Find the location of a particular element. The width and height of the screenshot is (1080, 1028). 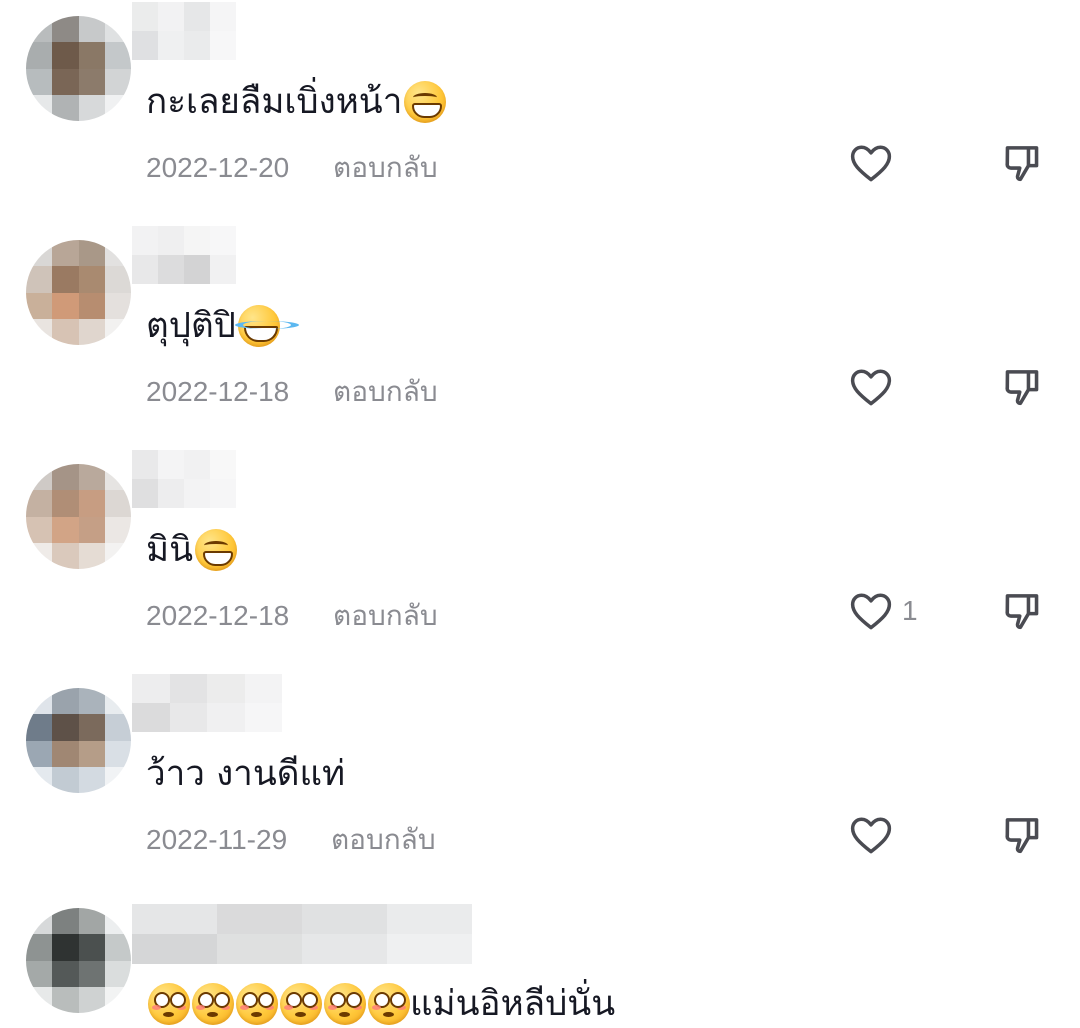

comment-meta: 2022-11-29 ตอบกลับ is located at coordinates (291, 840).